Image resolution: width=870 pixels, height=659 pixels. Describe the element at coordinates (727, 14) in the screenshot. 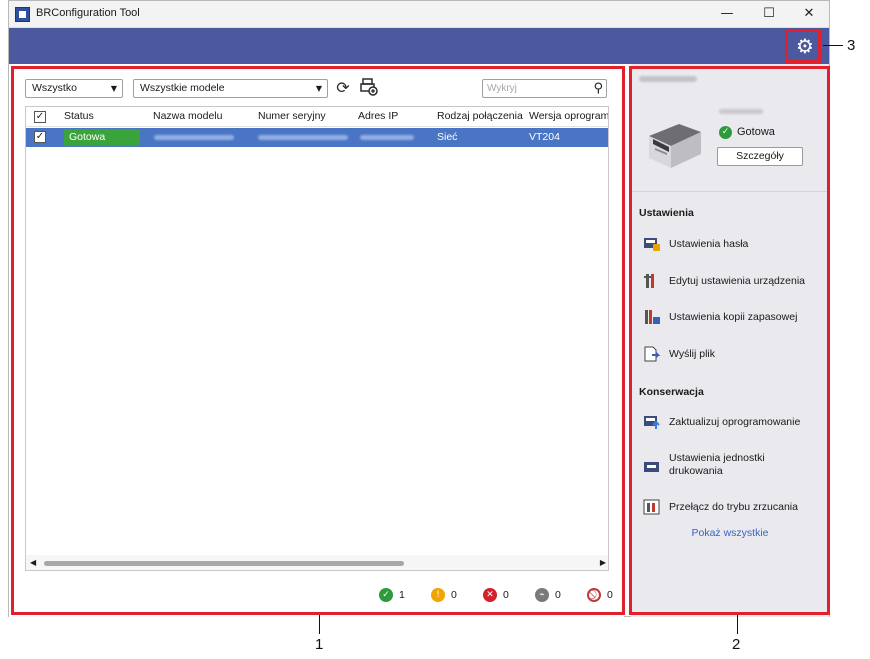

I see `minimize-button: —` at that location.